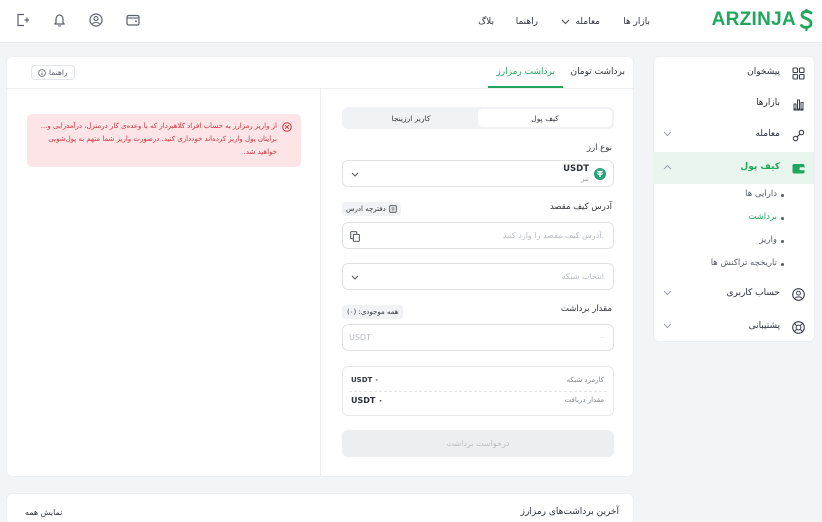 Image resolution: width=822 pixels, height=522 pixels. What do you see at coordinates (733, 73) in the screenshot?
I see `sidebar-item-dashboard: پیشخوان` at bounding box center [733, 73].